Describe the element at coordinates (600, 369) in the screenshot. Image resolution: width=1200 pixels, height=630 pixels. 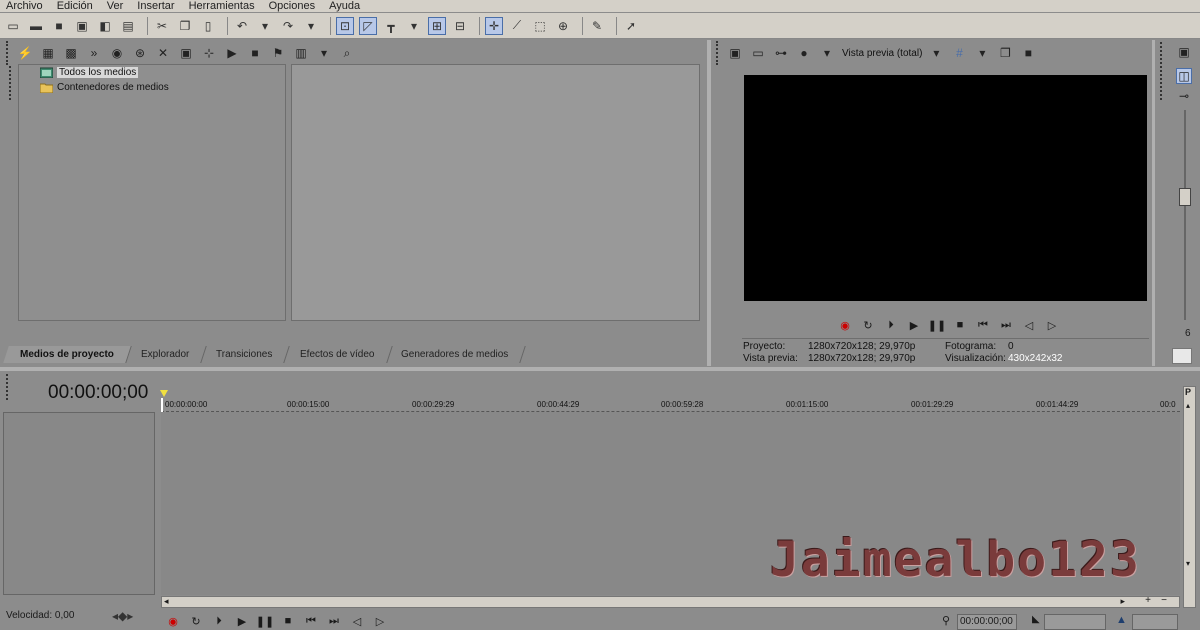
I see `timeline-divider` at that location.